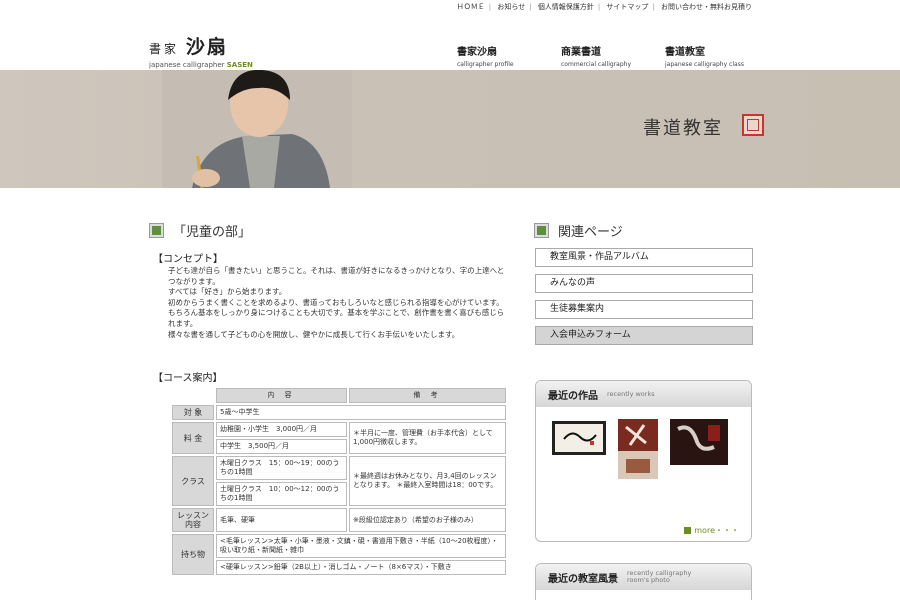 The height and width of the screenshot is (600, 900). I want to click on related-title-text: 関連ページ, so click(590, 232).